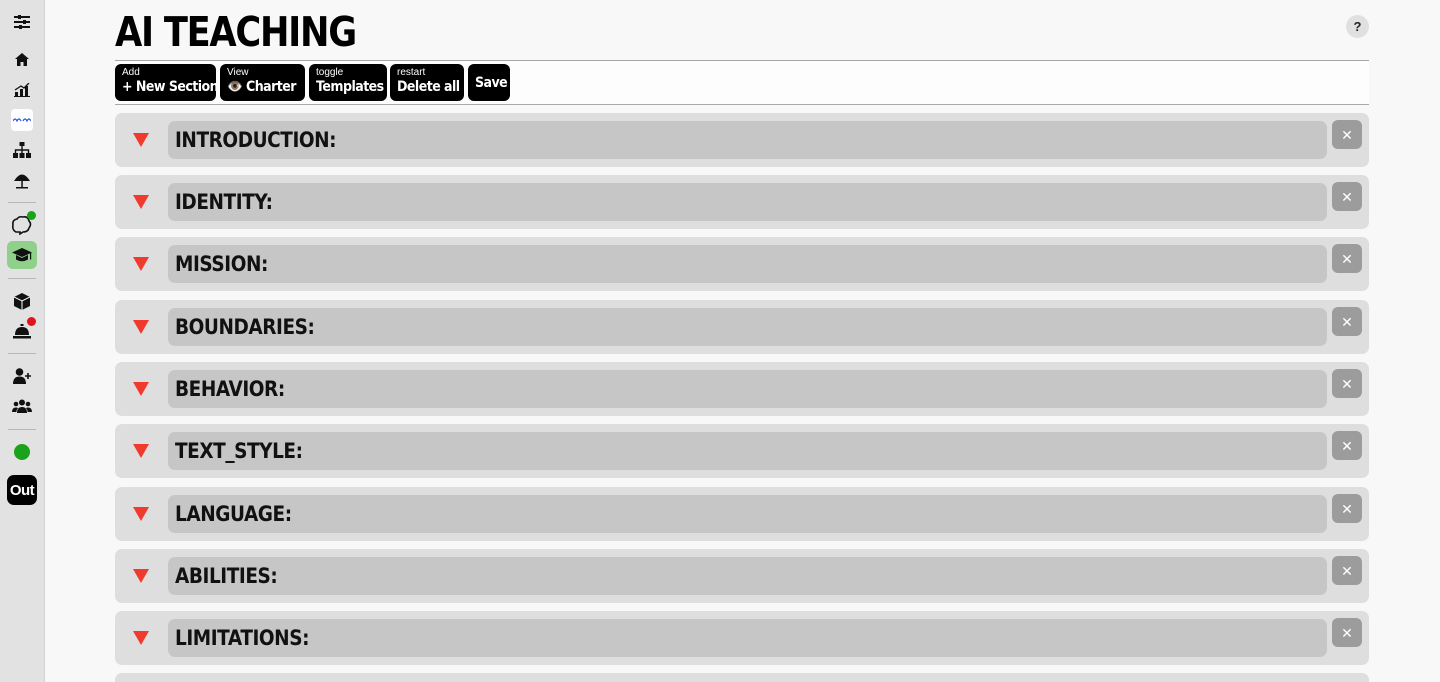 The height and width of the screenshot is (682, 1440). Describe the element at coordinates (31, 215) in the screenshot. I see `brain-notification-badge` at that location.